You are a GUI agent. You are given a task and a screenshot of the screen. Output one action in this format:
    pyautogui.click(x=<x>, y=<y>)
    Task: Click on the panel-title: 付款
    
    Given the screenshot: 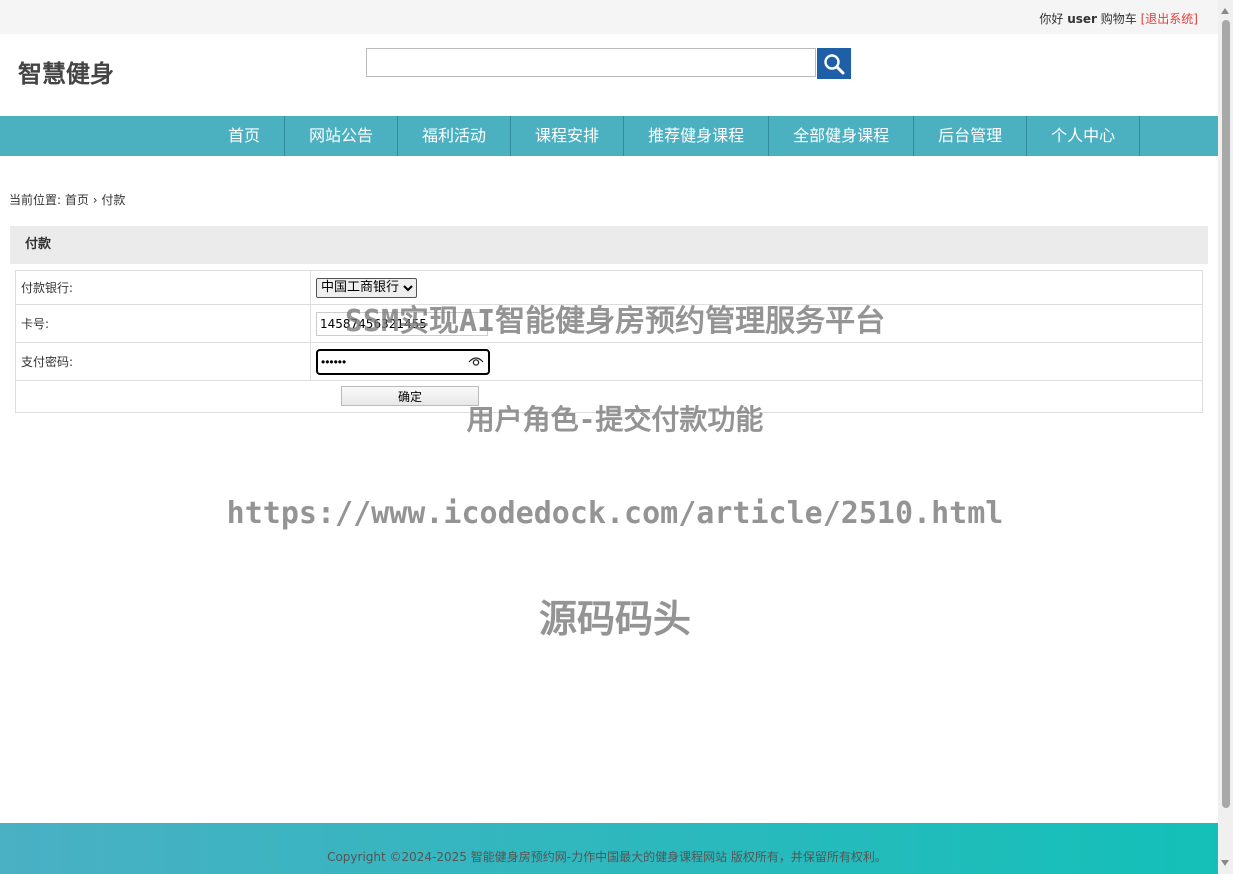 What is the action you would take?
    pyautogui.click(x=609, y=245)
    